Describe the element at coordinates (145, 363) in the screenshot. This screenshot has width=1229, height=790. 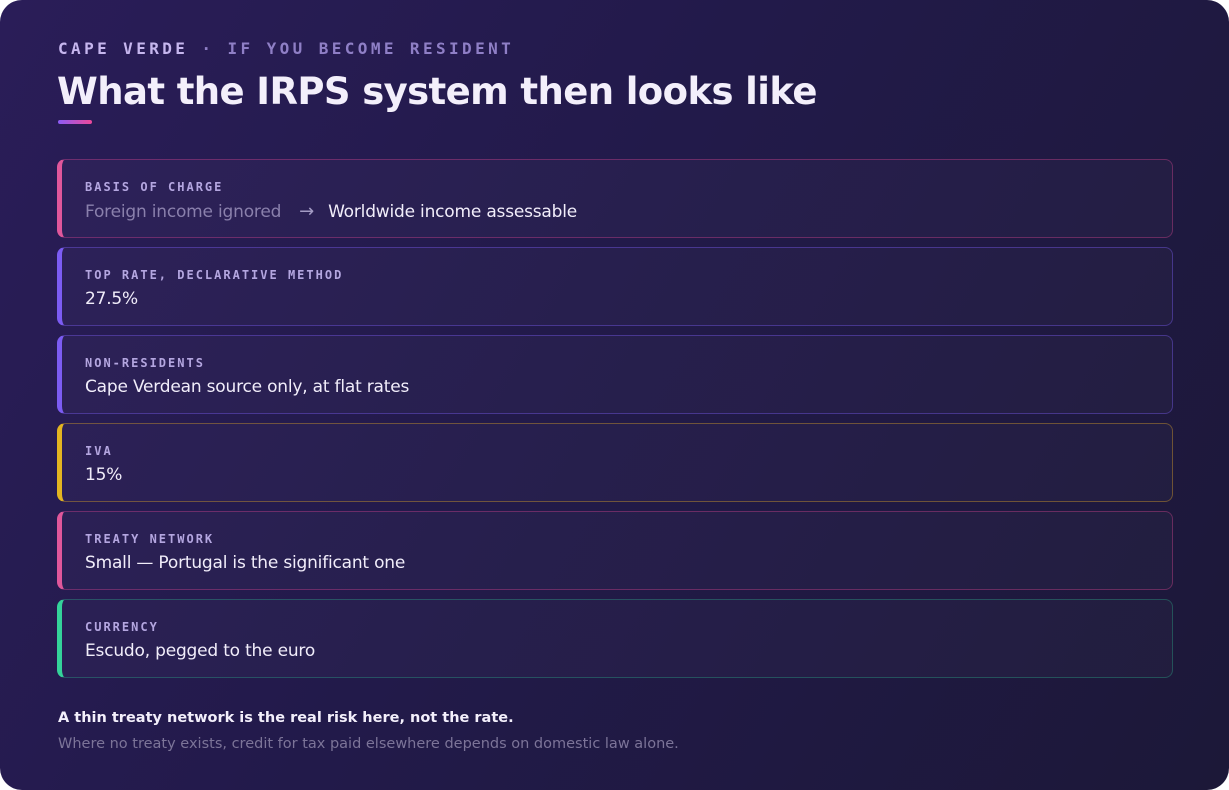
I see `fact-label: NON-RESIDENTS` at that location.